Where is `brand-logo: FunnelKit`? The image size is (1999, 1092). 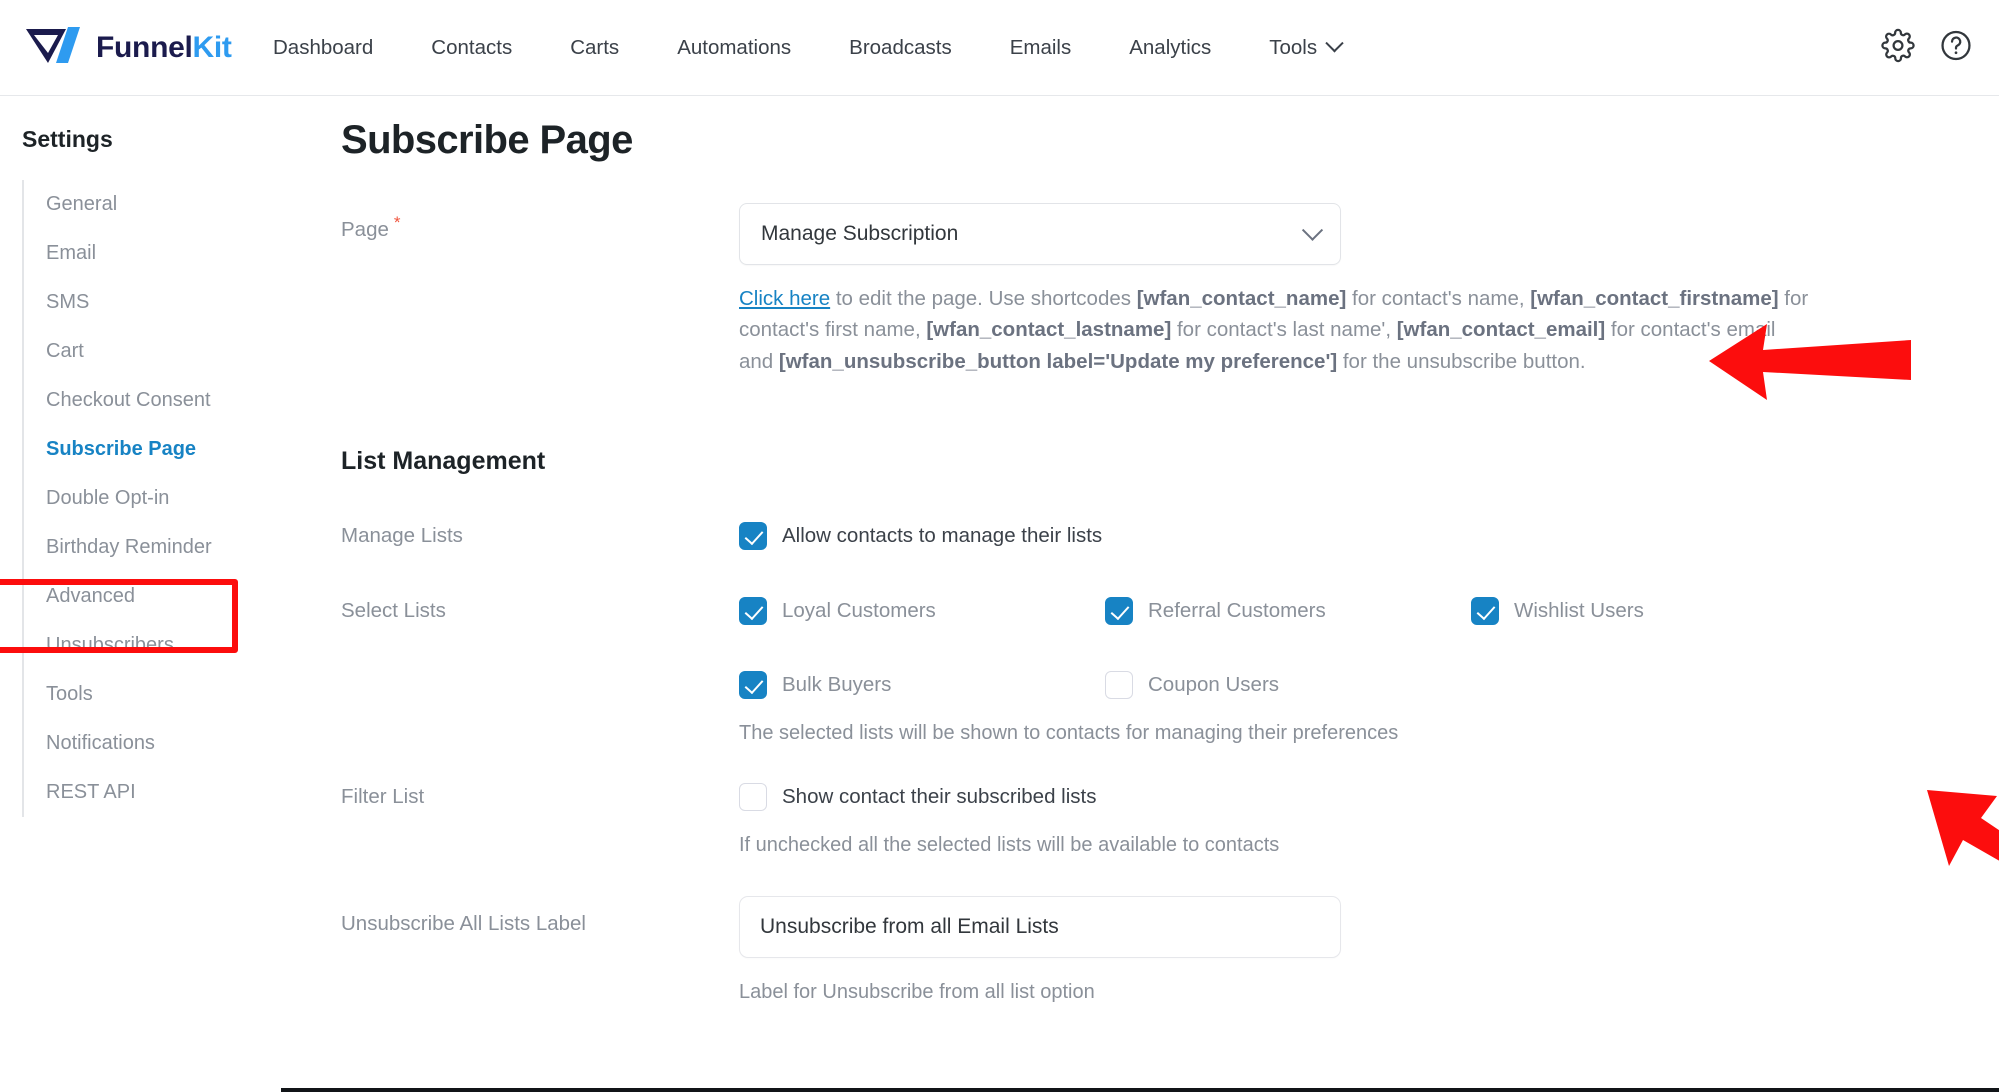
brand-logo: FunnelKit is located at coordinates (133, 47).